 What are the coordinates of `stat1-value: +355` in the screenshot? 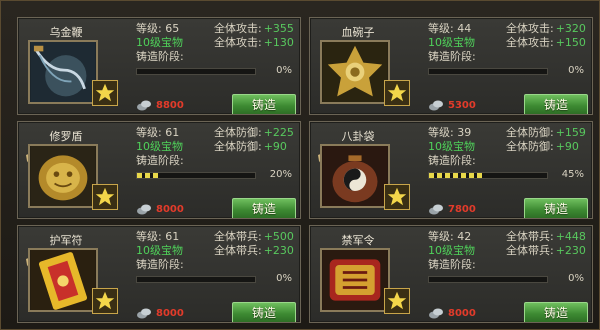 It's located at (278, 28).